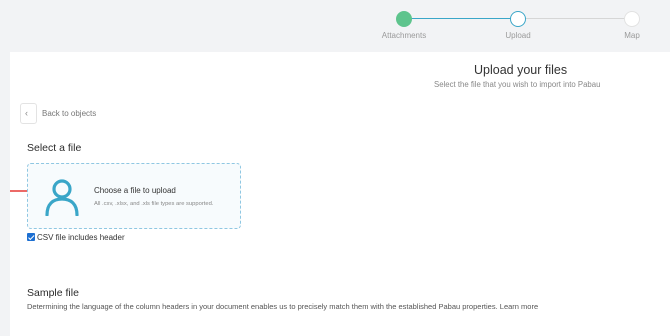  Describe the element at coordinates (53, 293) in the screenshot. I see `sample-file-heading: Sample file` at that location.